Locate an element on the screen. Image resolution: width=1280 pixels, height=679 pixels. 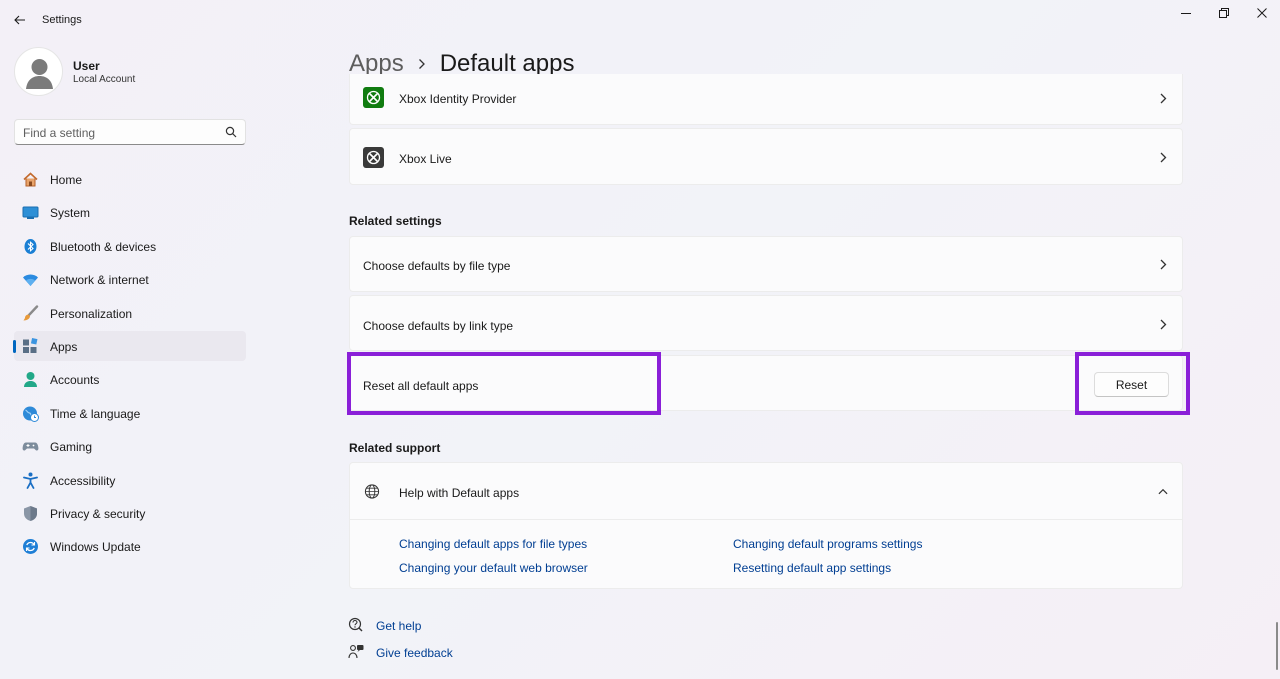
update-icon is located at coordinates (30, 546).